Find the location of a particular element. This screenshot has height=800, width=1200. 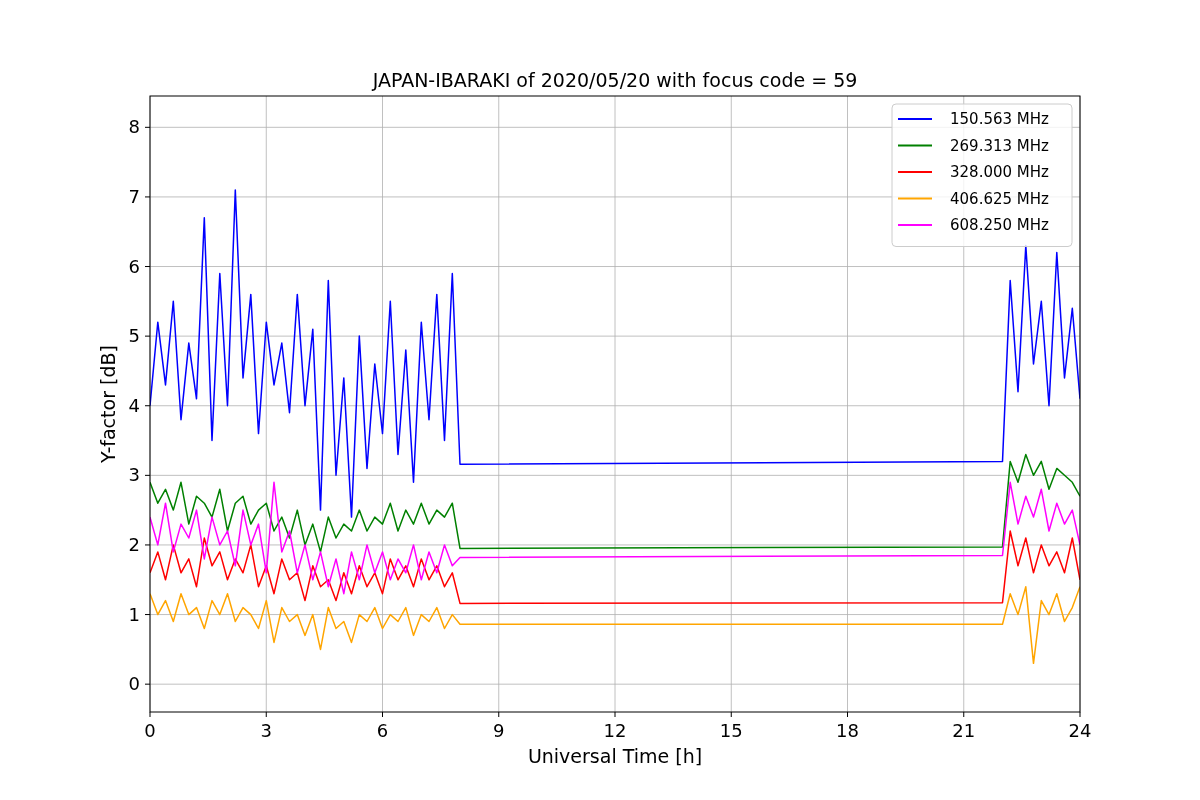

chart-title: JAPAN-IBARAKI of 2020/05/20 with focus code = 59 is located at coordinates (615, 80).